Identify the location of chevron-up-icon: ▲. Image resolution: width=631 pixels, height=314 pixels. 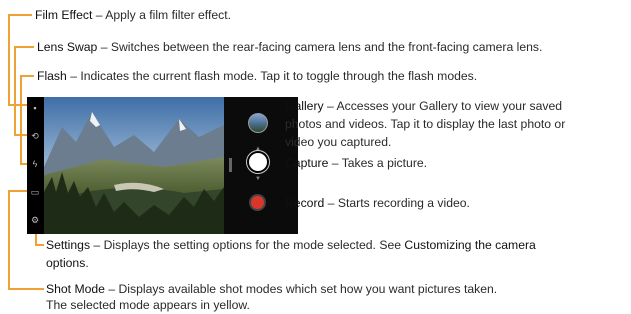
(258, 149).